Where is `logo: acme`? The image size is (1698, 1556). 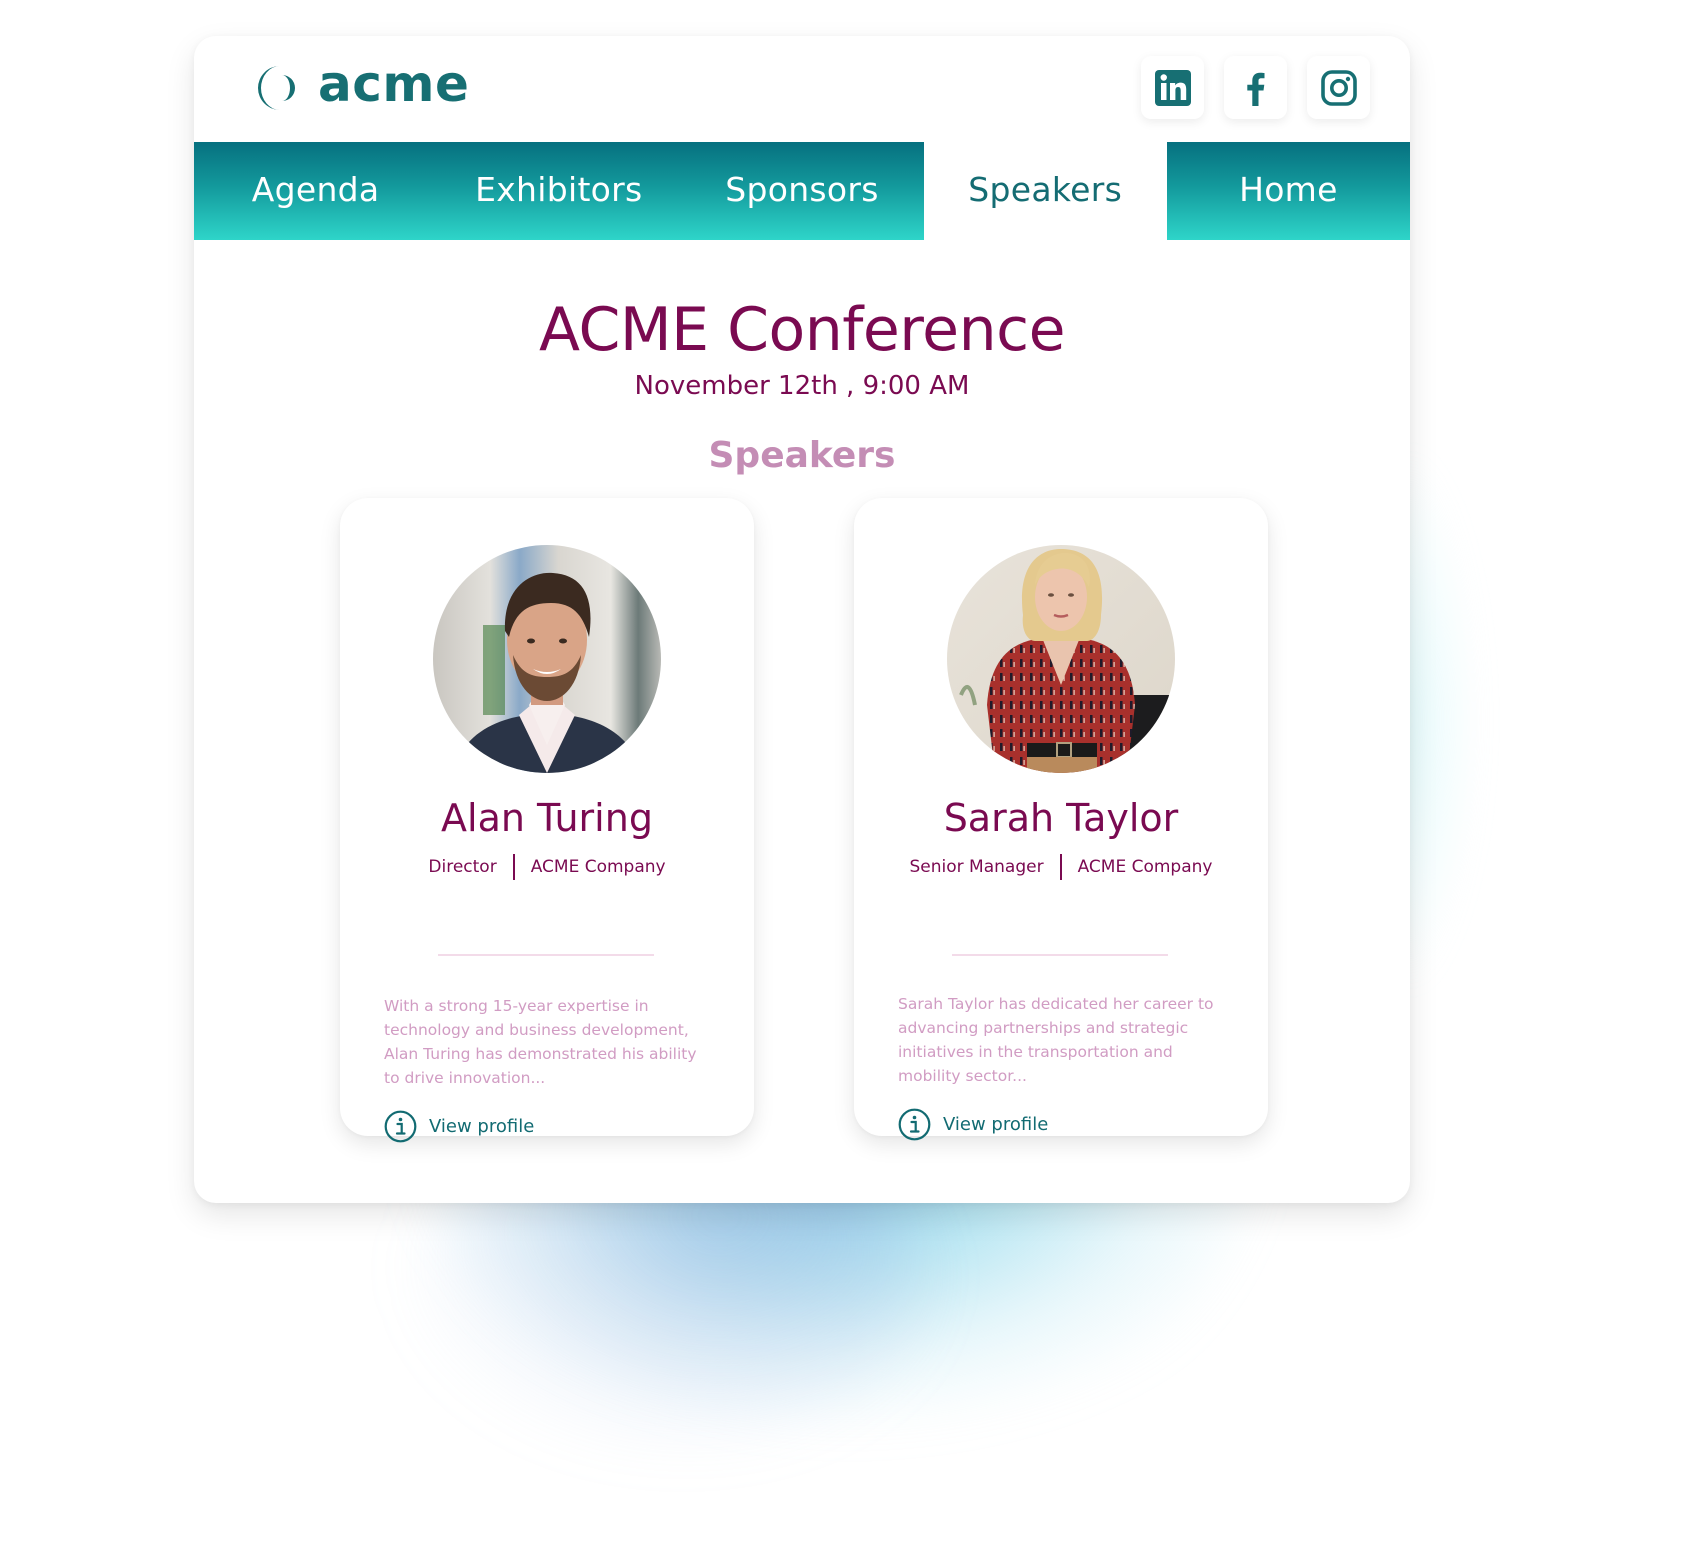
logo: acme is located at coordinates (363, 84).